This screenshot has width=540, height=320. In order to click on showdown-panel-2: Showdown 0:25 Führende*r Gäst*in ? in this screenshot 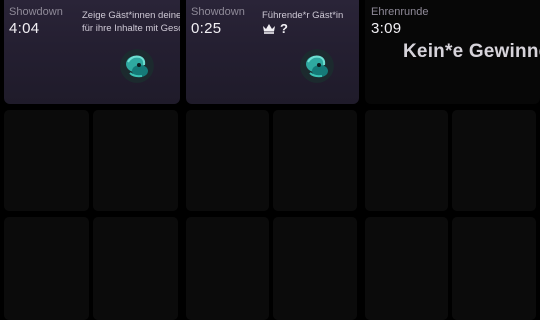, I will do `click(272, 52)`.